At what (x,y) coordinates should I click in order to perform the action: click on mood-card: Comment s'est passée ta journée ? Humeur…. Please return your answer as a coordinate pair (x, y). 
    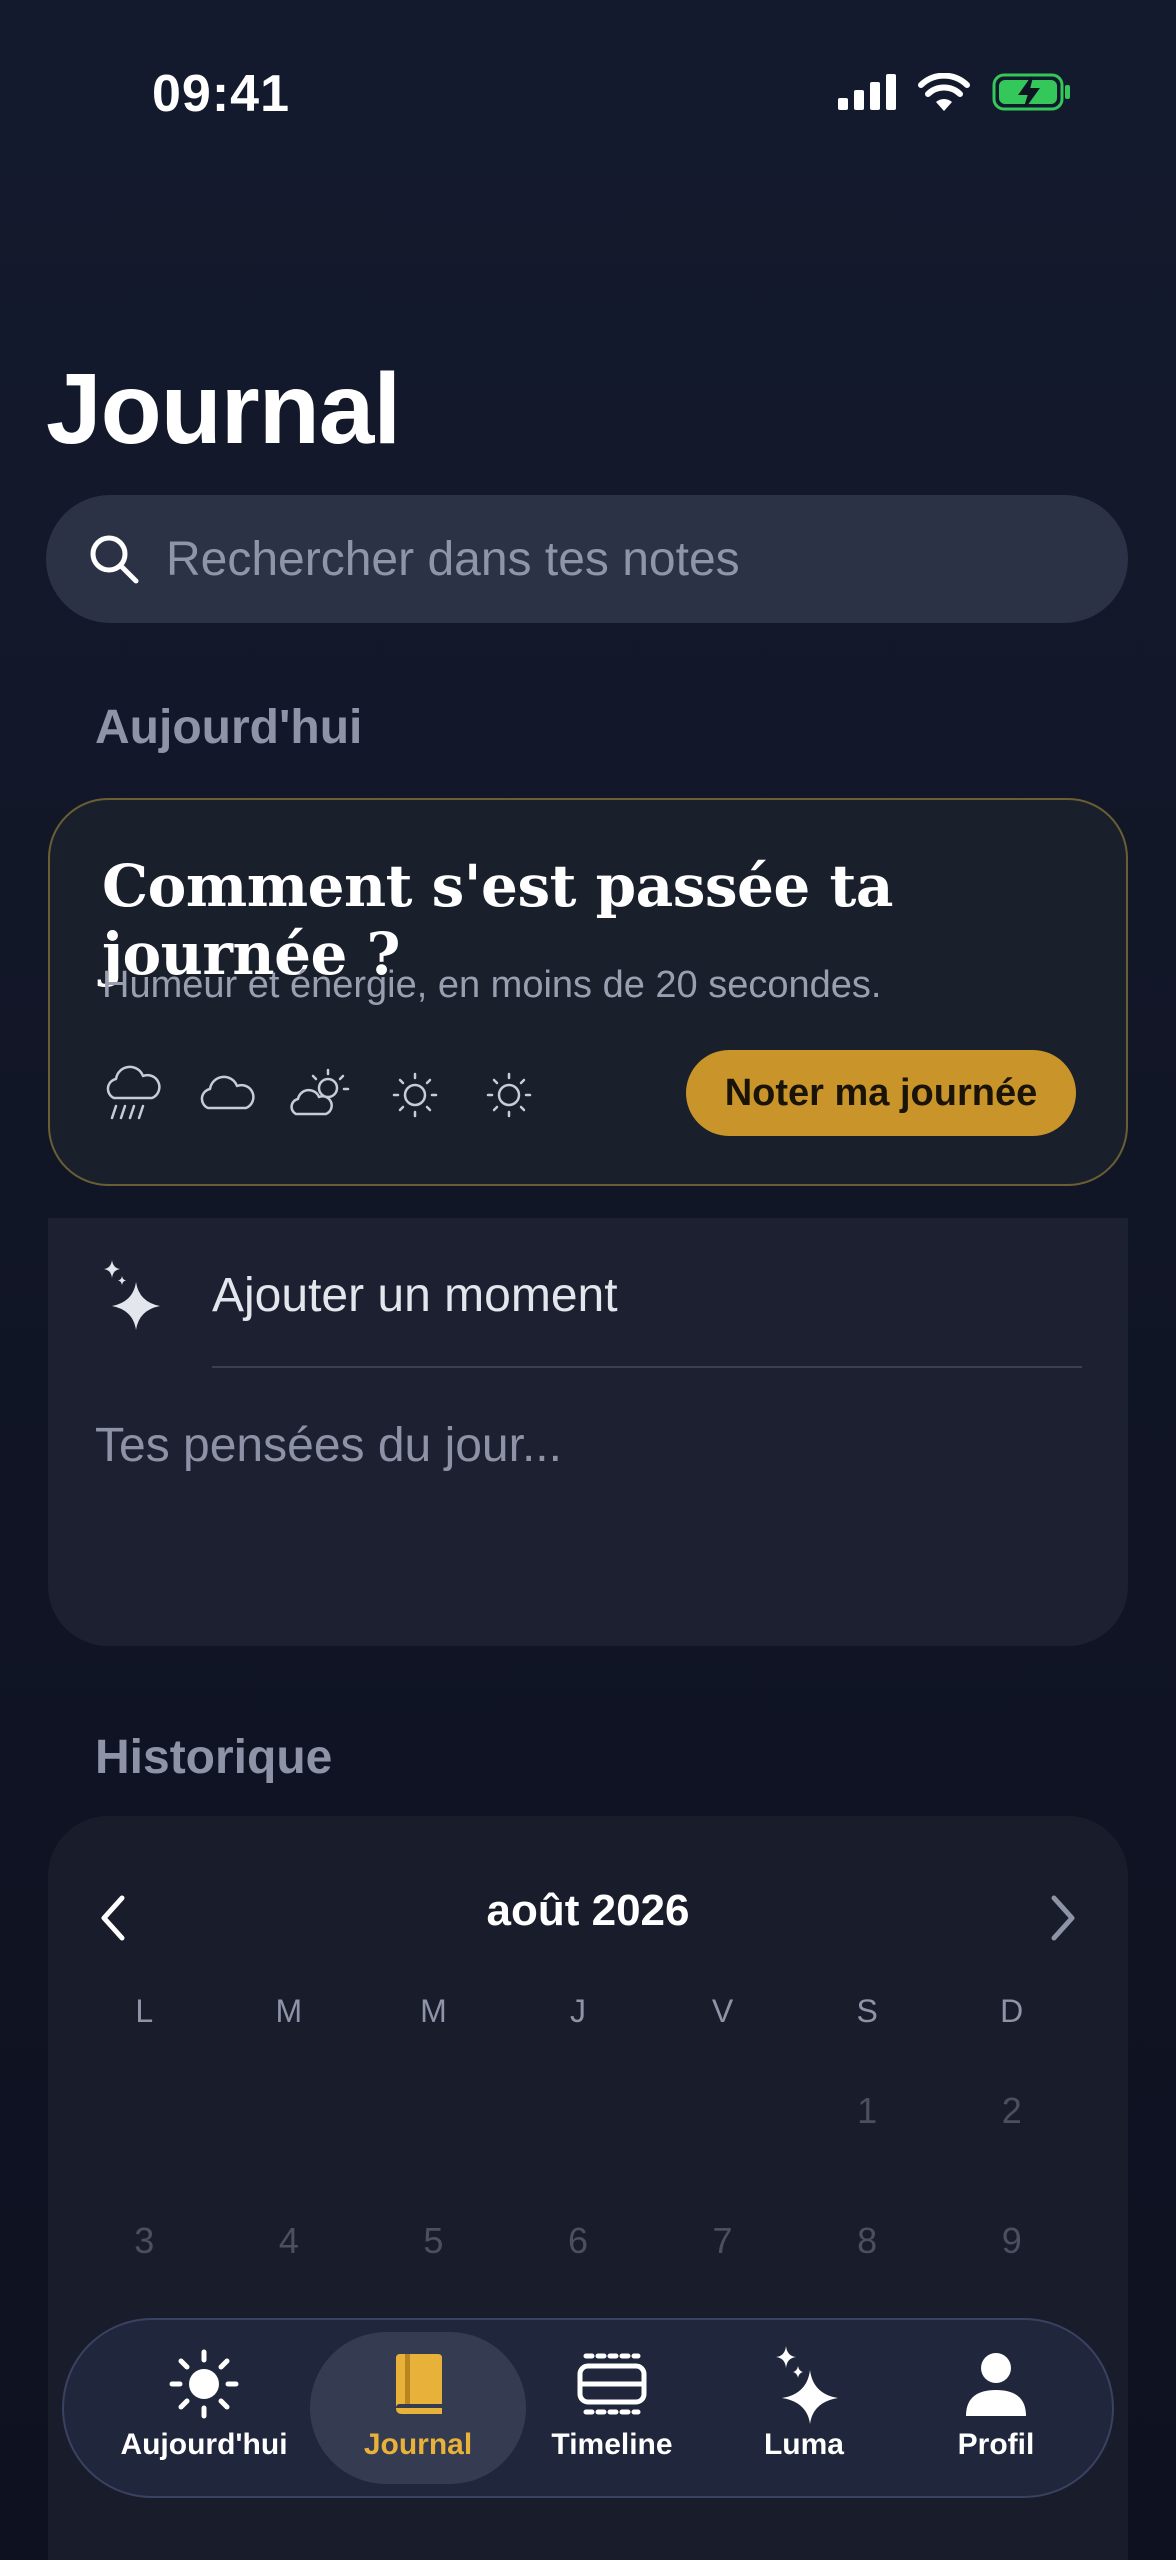
    Looking at the image, I should click on (588, 992).